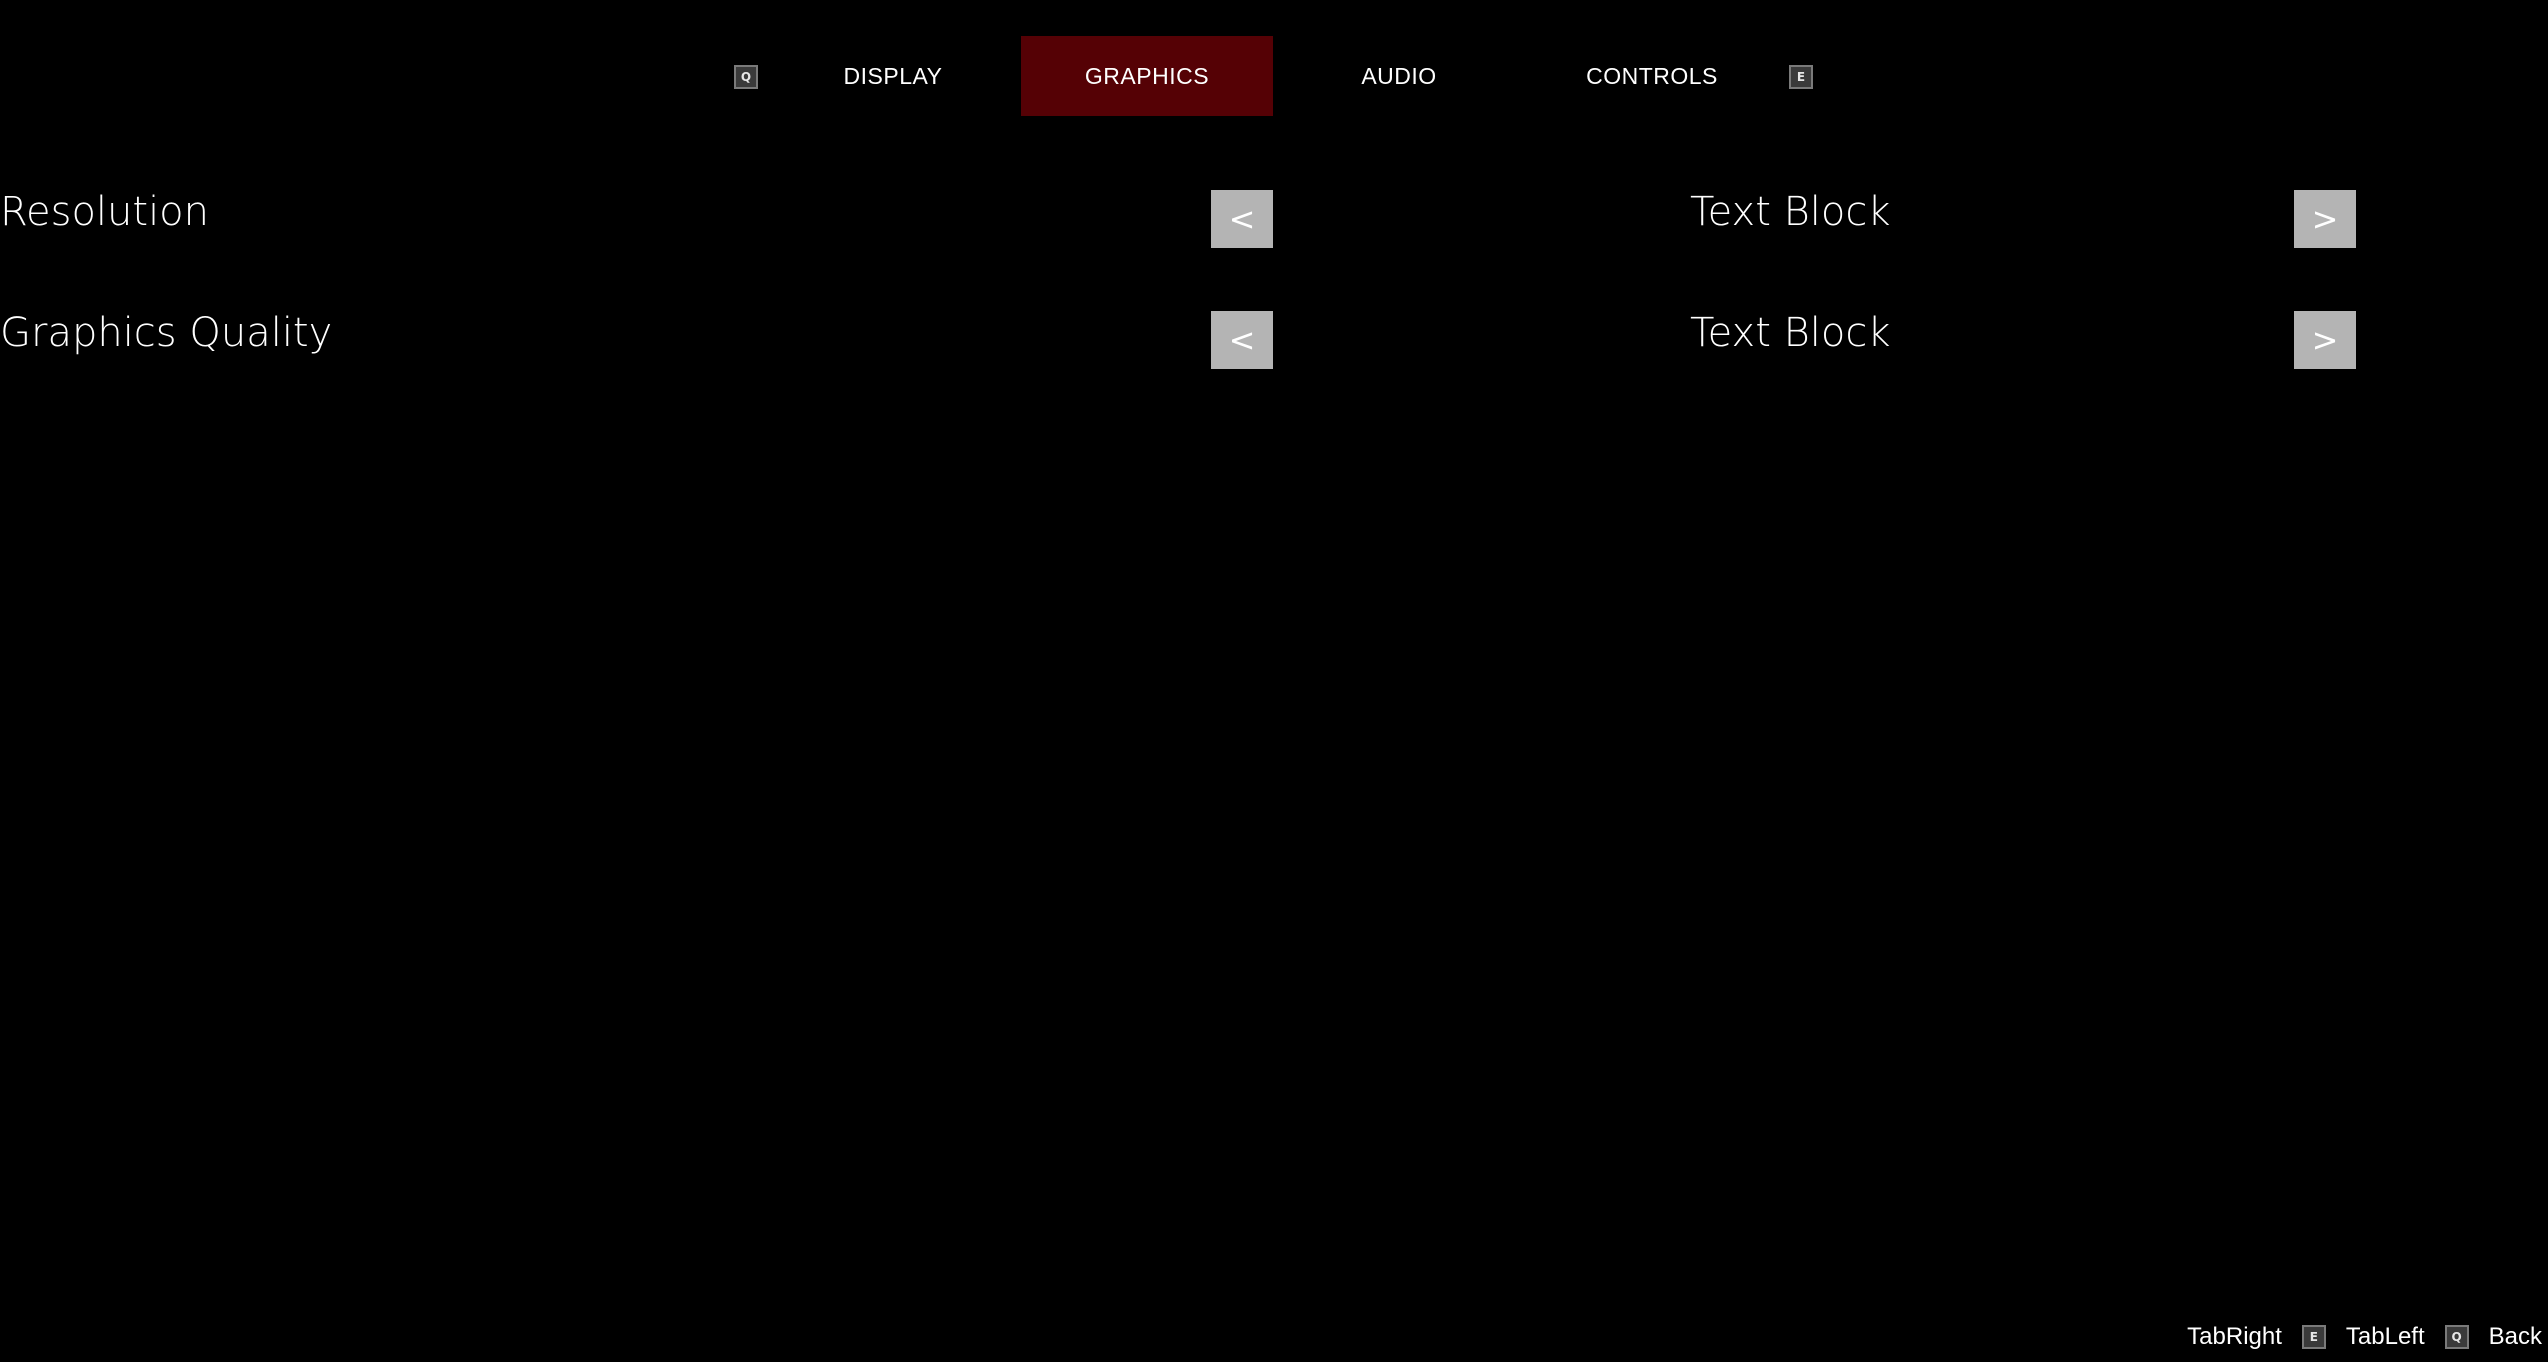 The width and height of the screenshot is (2548, 1362). I want to click on tab-left-hint-label: TabLeft, so click(2385, 1336).